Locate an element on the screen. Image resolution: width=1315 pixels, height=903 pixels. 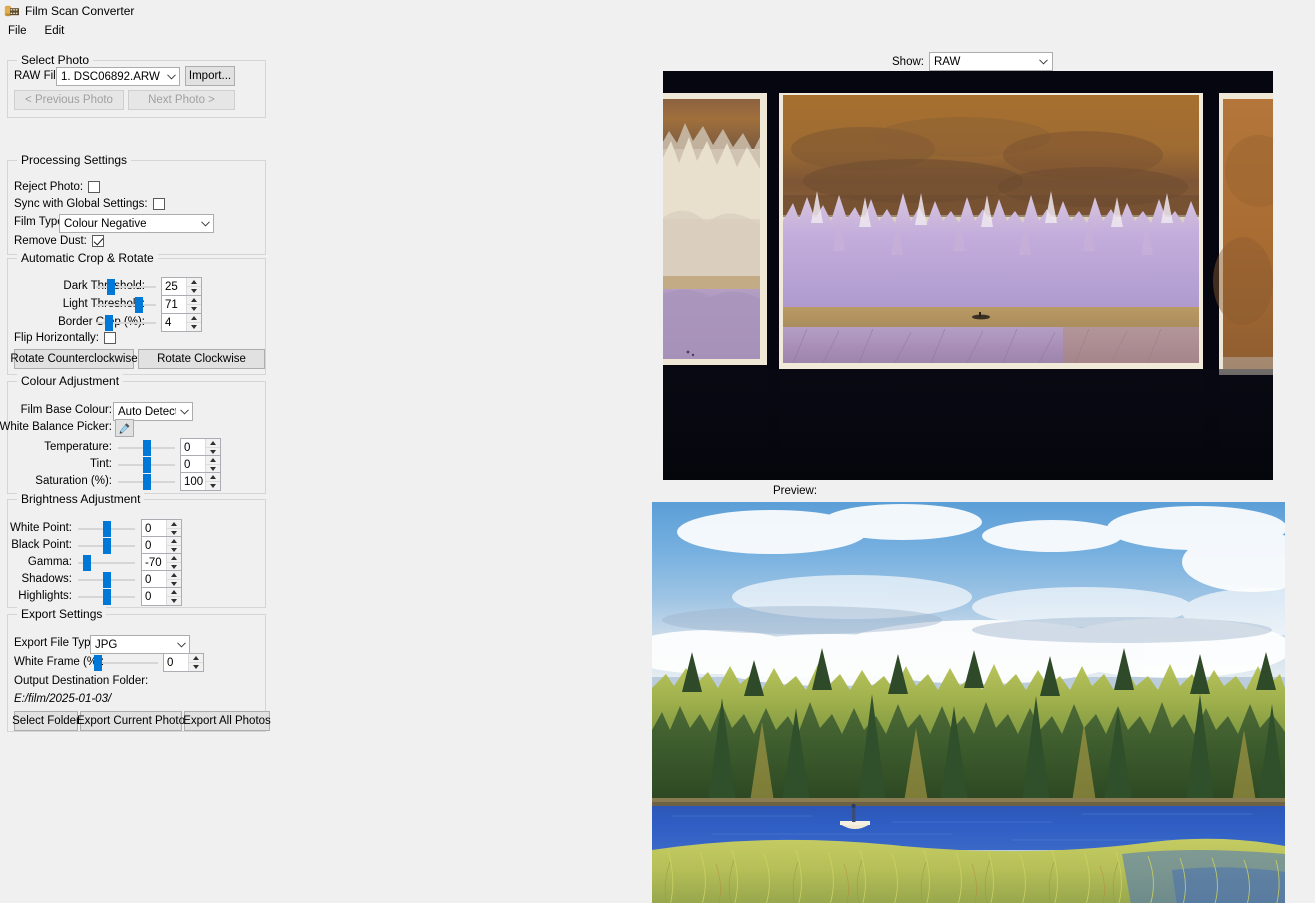
white-point-slider is located at coordinates (106, 529).